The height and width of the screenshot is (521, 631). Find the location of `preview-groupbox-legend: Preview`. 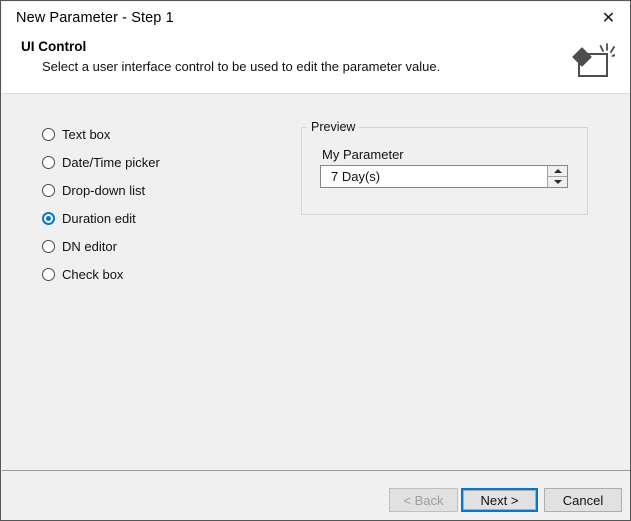

preview-groupbox-legend: Preview is located at coordinates (333, 127).